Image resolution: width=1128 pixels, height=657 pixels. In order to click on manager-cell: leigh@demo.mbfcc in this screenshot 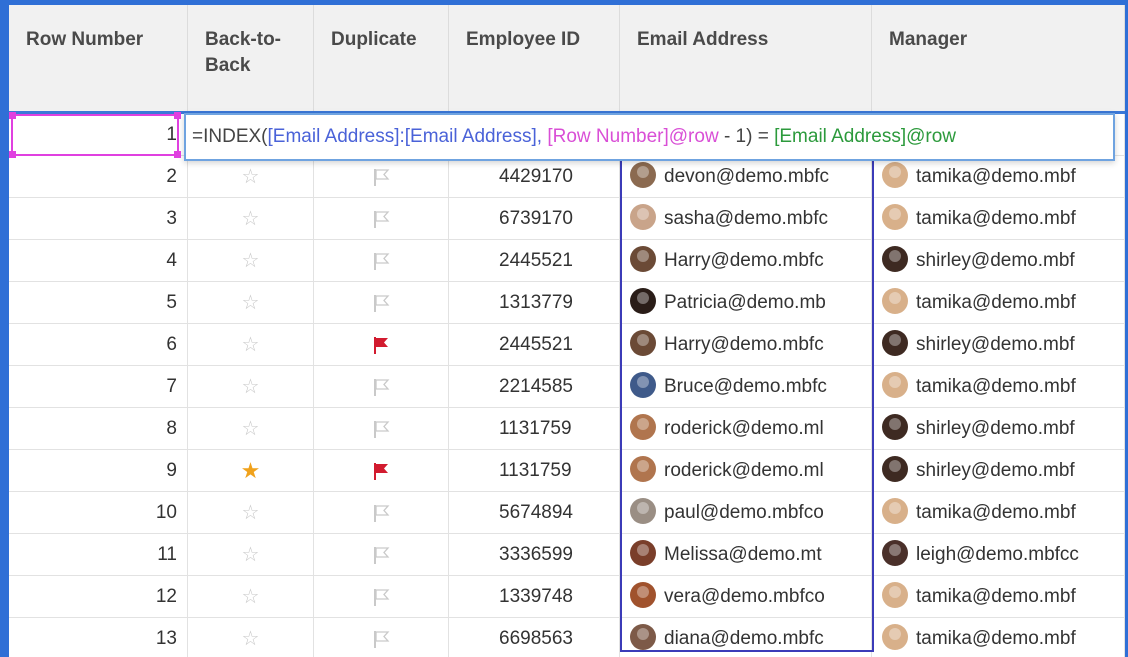, I will do `click(998, 555)`.